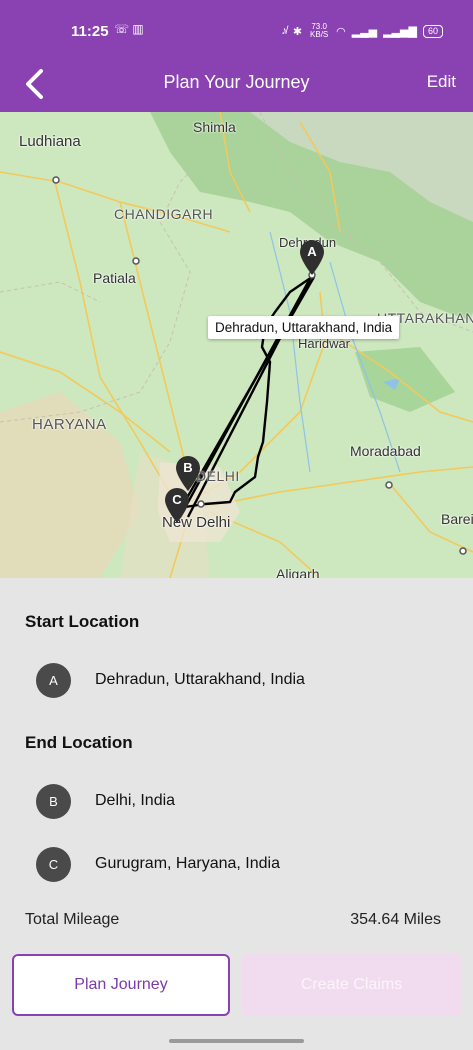 The height and width of the screenshot is (1050, 473). What do you see at coordinates (351, 985) in the screenshot?
I see `create-claims-button: Create Claims` at bounding box center [351, 985].